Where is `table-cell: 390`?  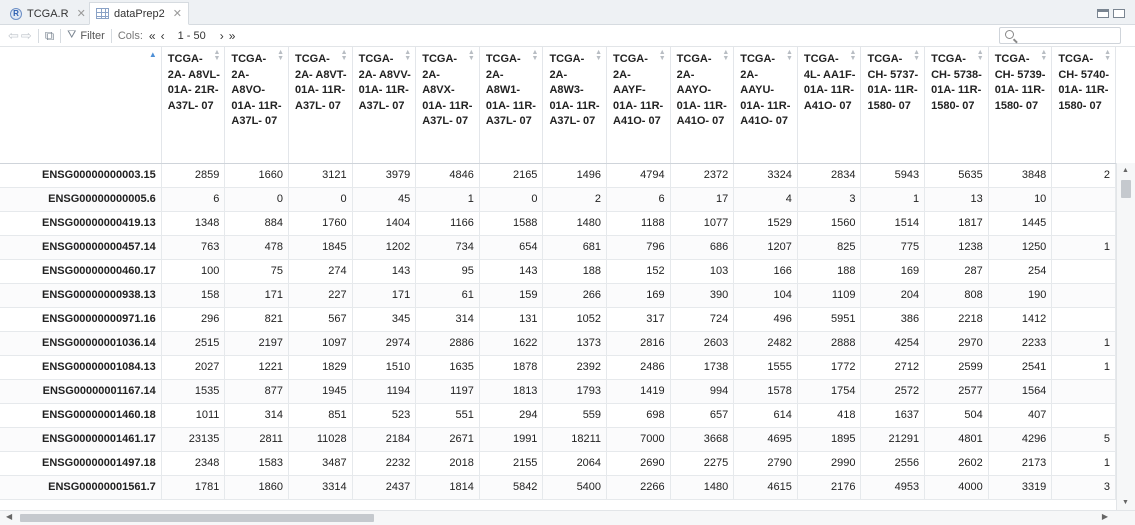
table-cell: 390 is located at coordinates (702, 295).